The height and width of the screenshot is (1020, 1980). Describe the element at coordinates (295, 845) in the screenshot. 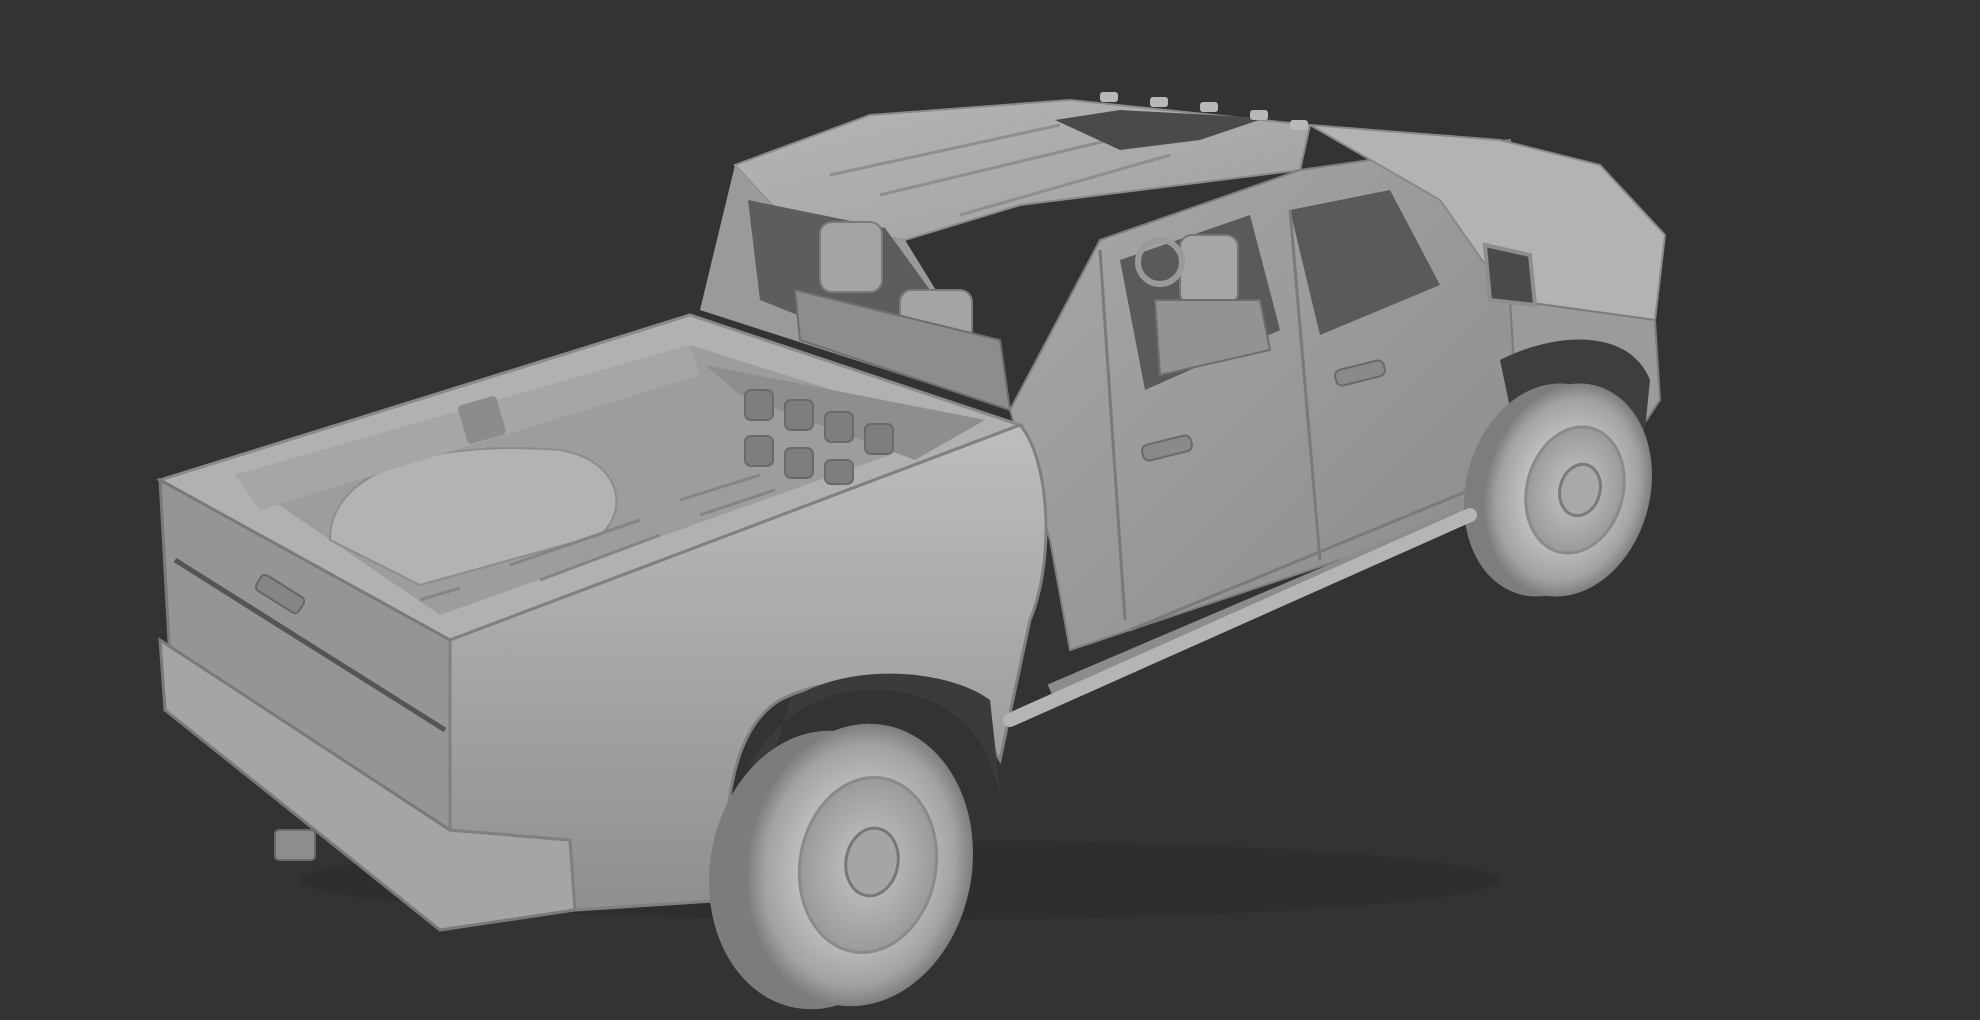

I see `trailer-hitch` at that location.